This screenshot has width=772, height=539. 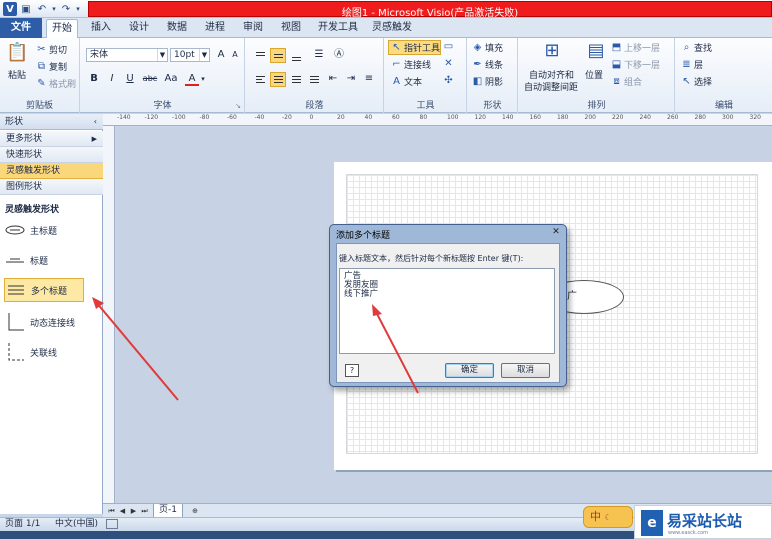 I want to click on undo-dropdown-icon: ▾, so click(x=54, y=9).